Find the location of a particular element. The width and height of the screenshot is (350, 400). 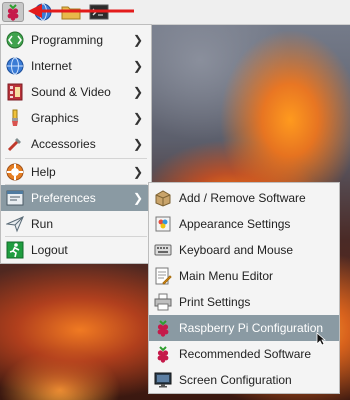

submenu-item-recommended-software: Recommended Software is located at coordinates (244, 354).